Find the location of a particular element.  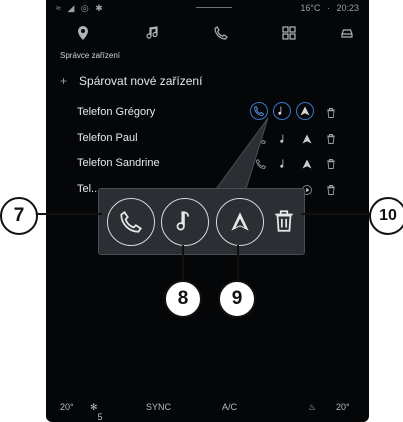

zoom-popup is located at coordinates (201, 221).